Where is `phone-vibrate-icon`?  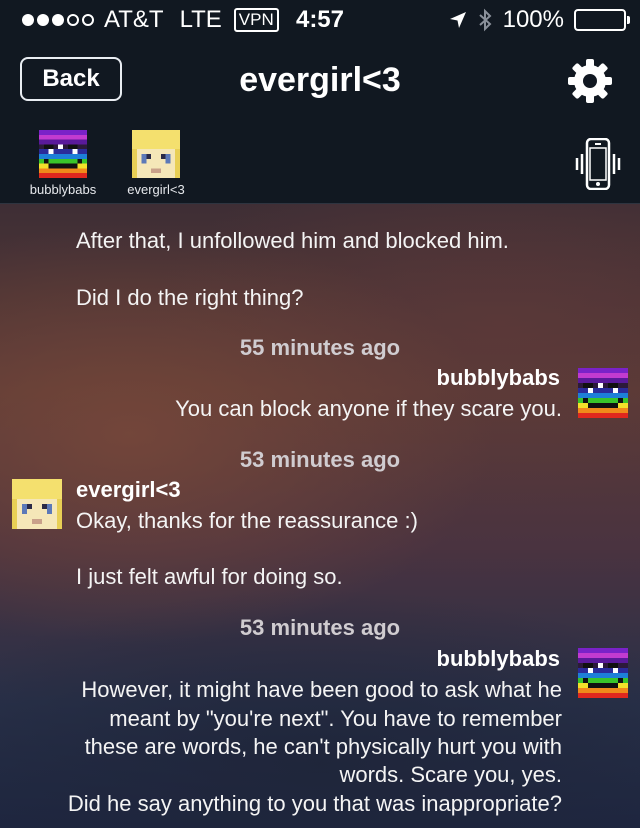 phone-vibrate-icon is located at coordinates (598, 164).